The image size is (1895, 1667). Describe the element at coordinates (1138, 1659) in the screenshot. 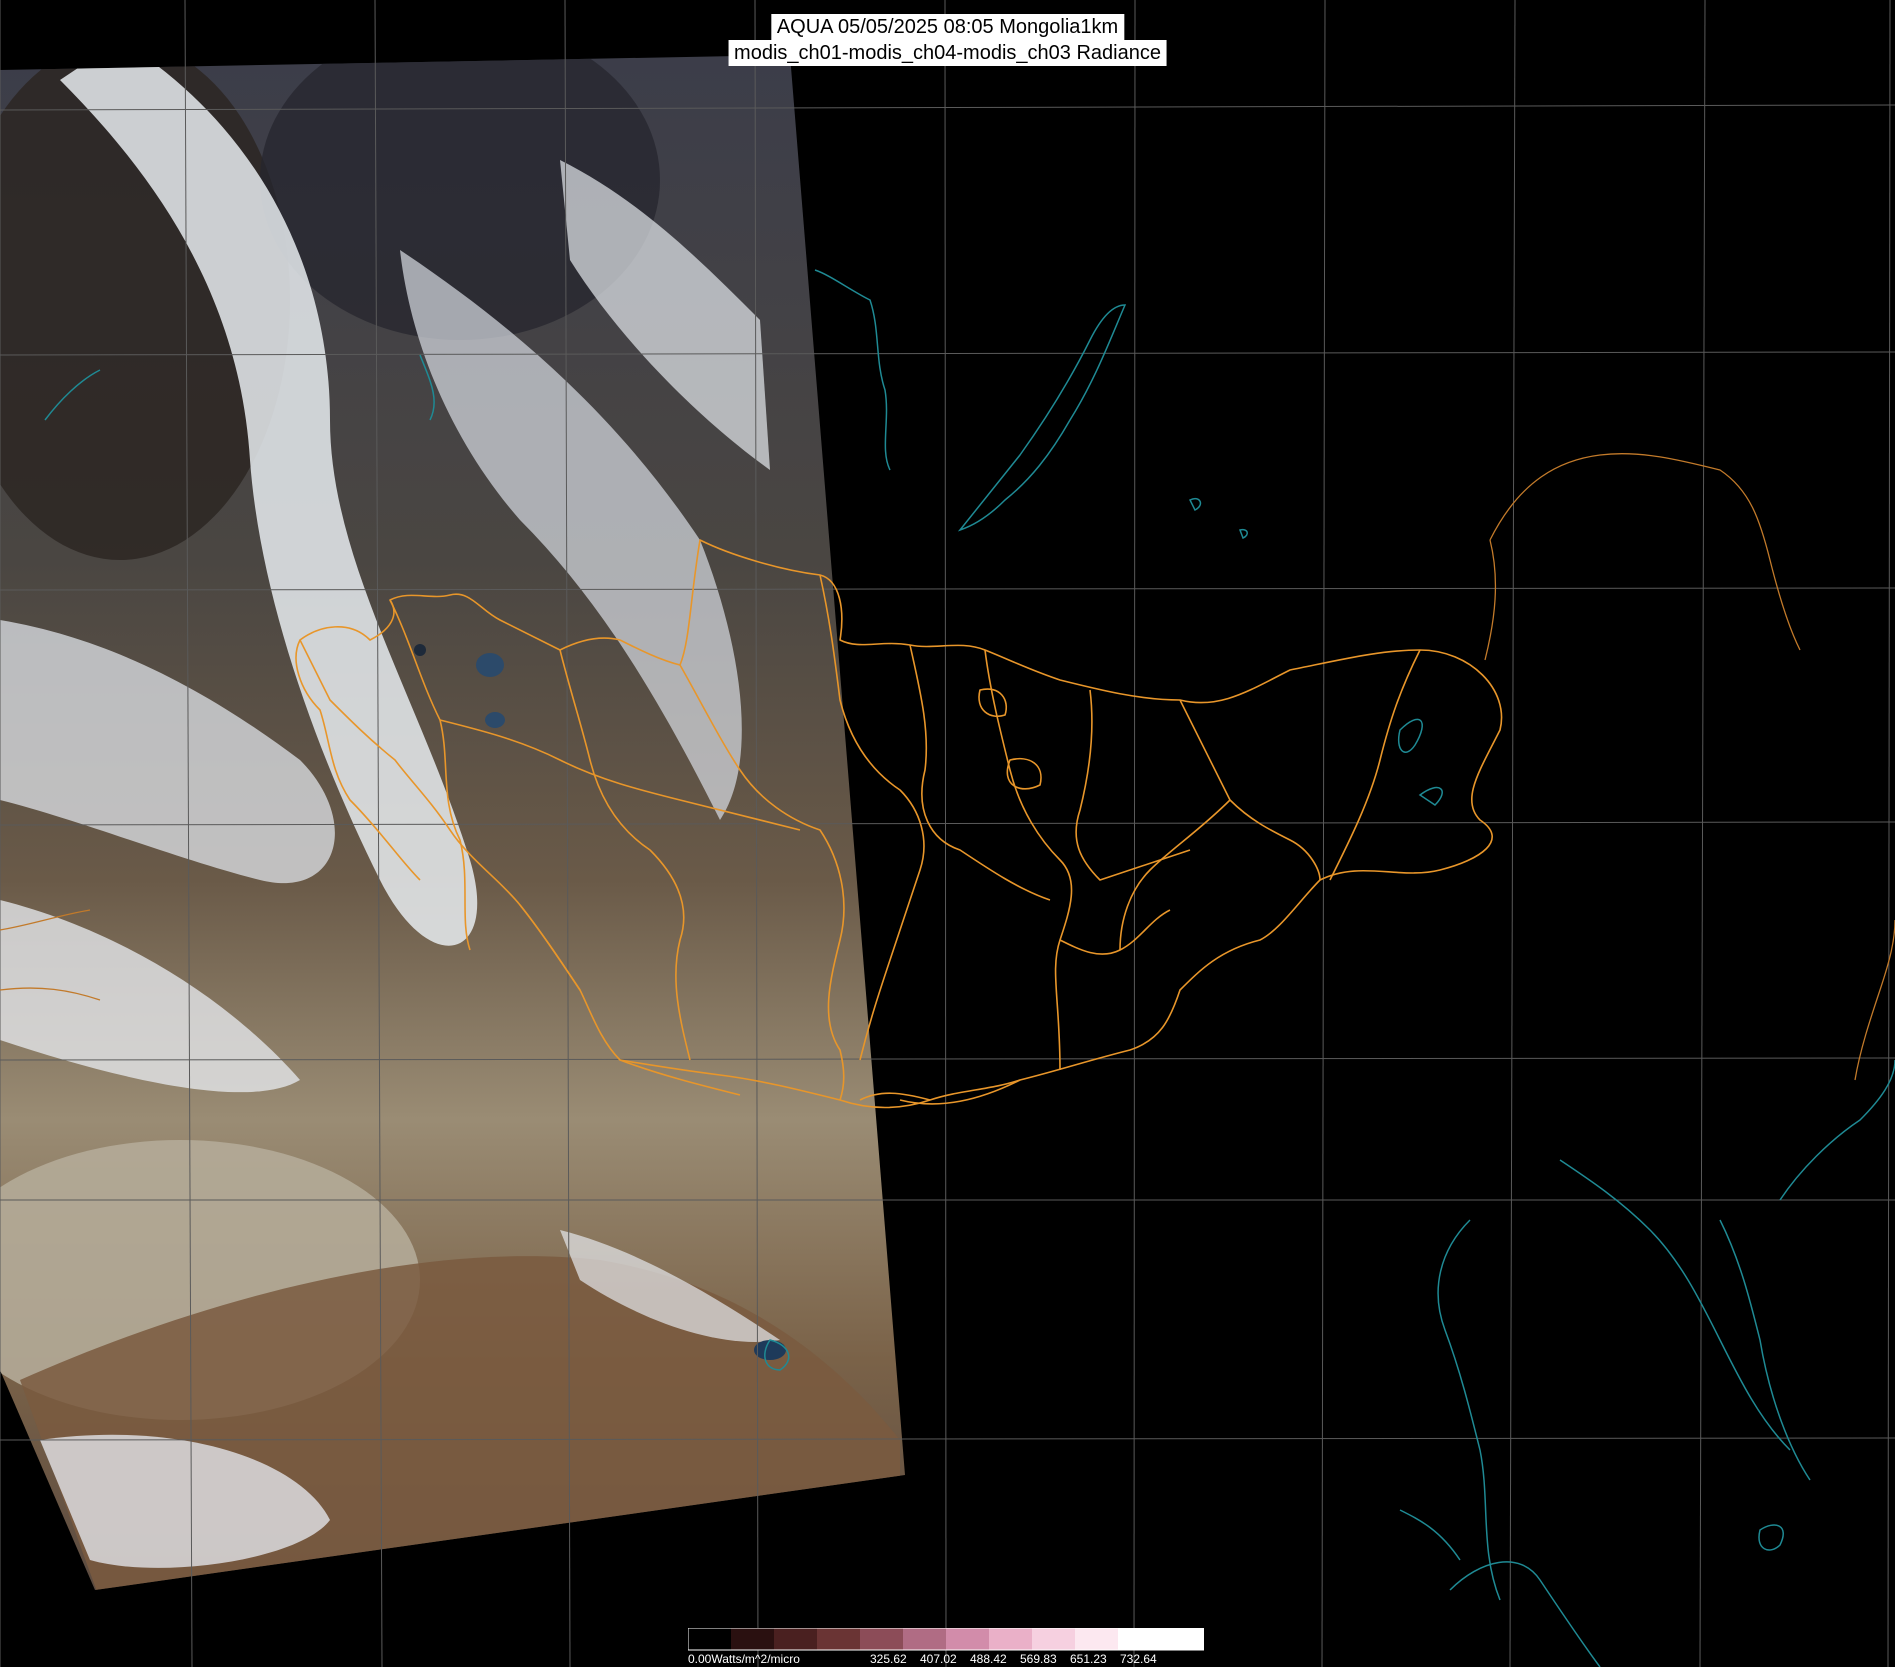

I see `colorbar-tick-label: 732.64` at that location.